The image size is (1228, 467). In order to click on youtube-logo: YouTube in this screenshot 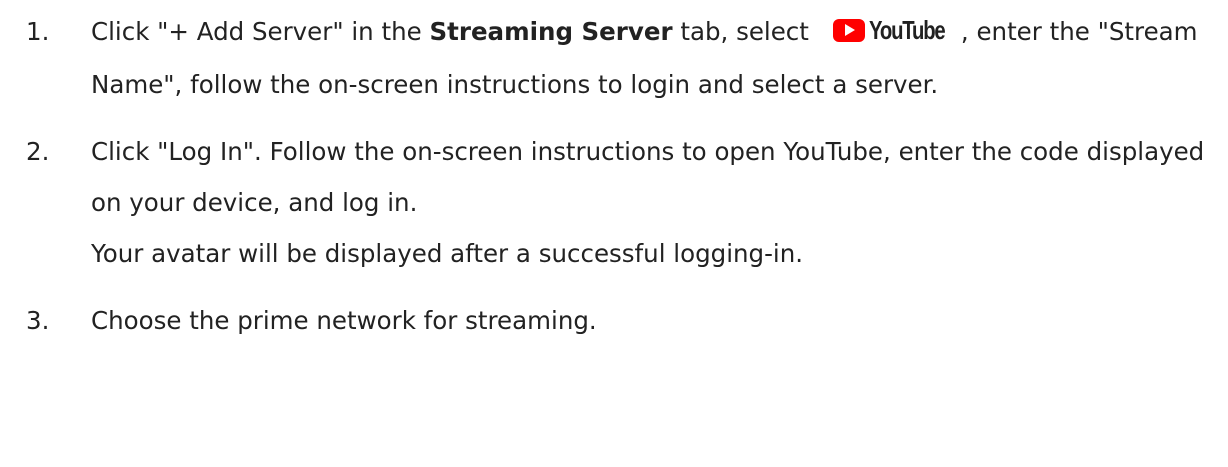, I will do `click(889, 30)`.